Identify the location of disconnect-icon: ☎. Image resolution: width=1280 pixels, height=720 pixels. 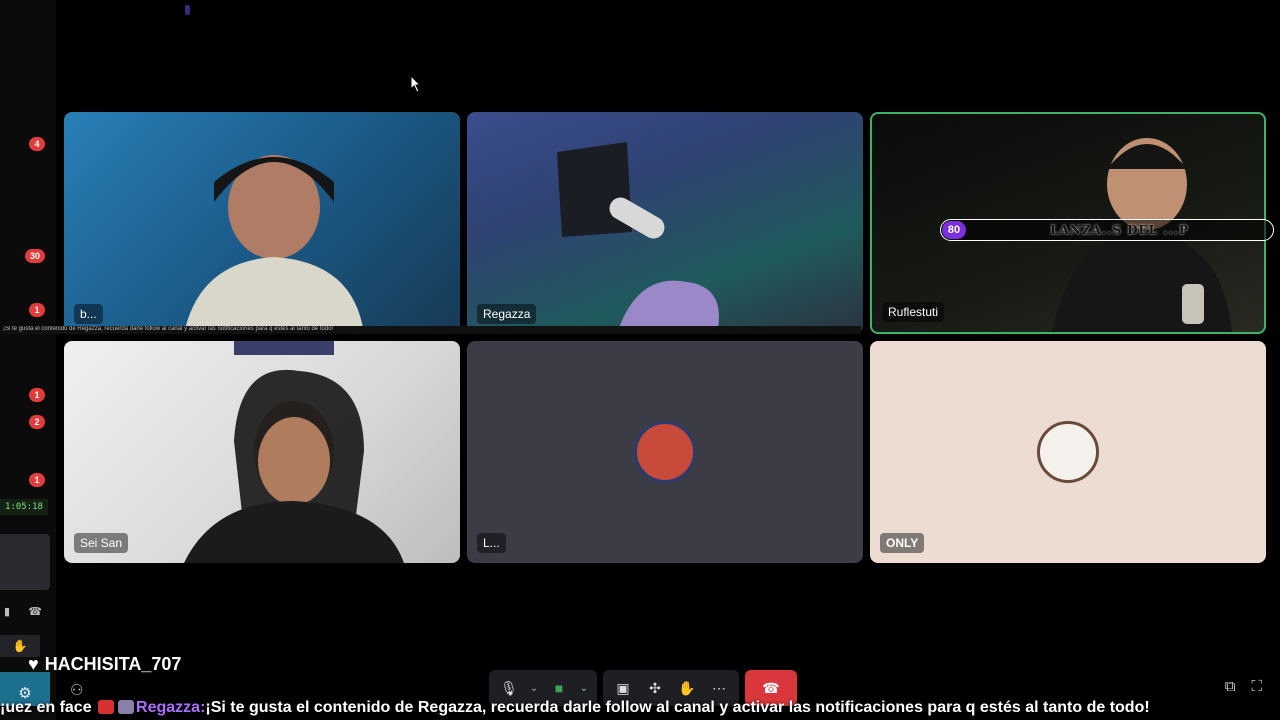
(35, 611).